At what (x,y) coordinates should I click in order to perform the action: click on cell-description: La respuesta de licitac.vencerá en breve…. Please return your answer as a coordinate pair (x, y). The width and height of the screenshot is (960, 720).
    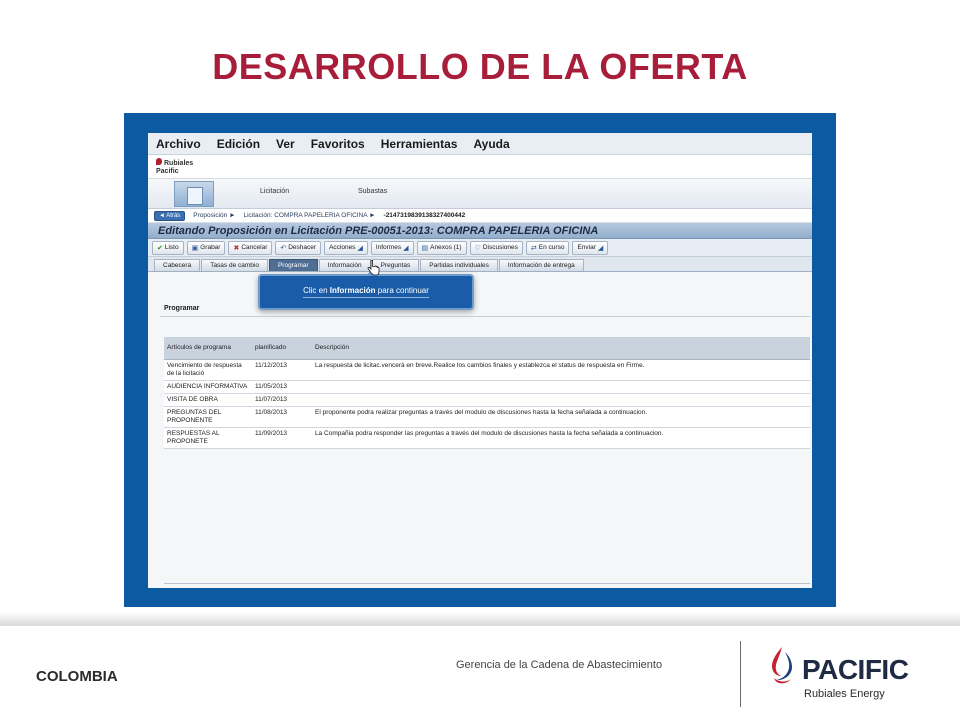
    Looking at the image, I should click on (561, 370).